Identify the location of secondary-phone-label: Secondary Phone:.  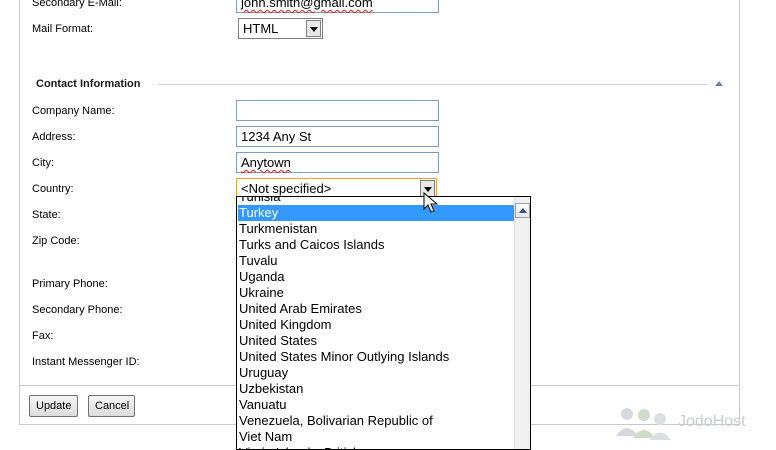
(77, 310).